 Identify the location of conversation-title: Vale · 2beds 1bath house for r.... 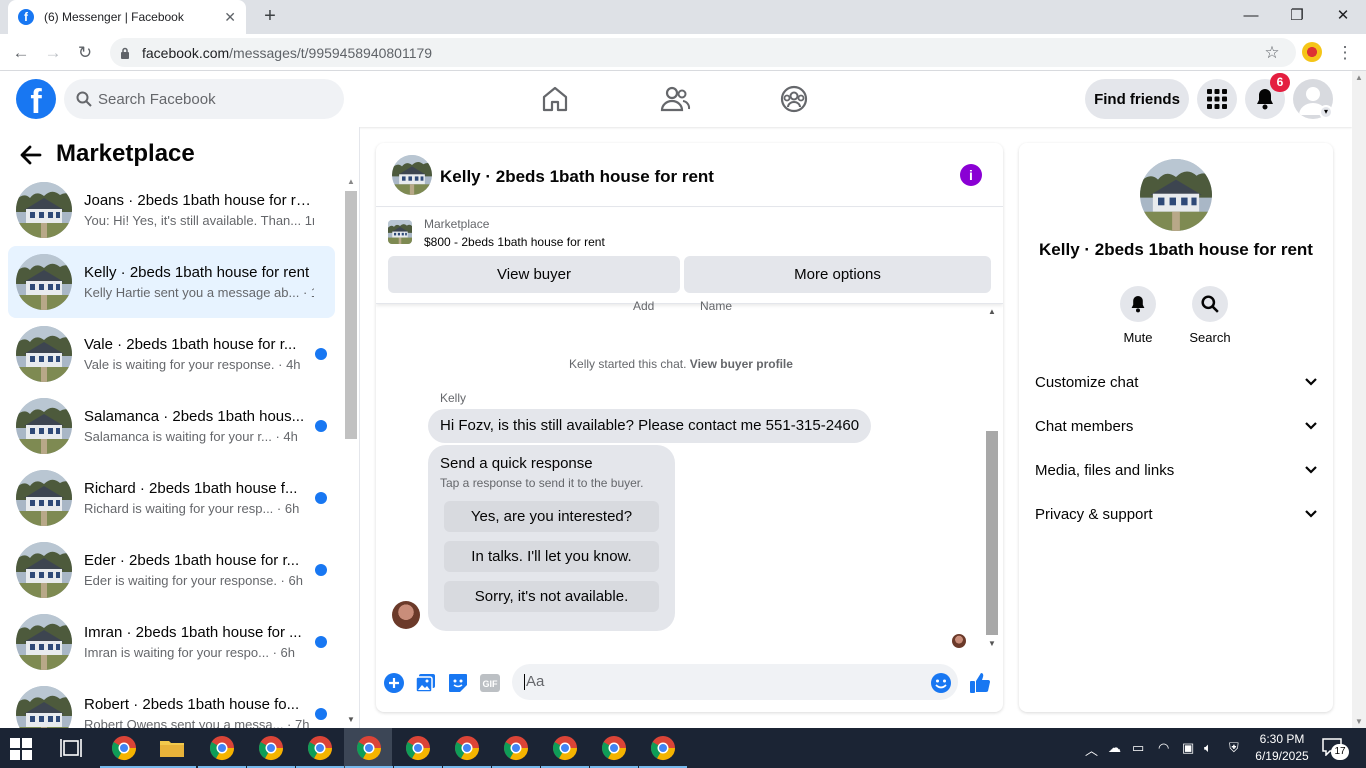
(190, 344).